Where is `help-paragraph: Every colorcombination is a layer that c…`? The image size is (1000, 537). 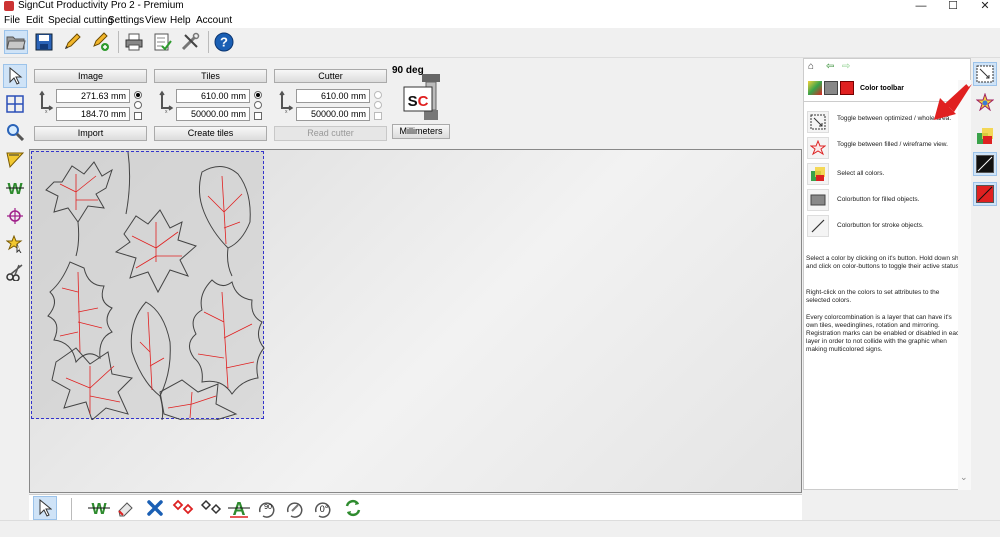
help-paragraph: Every colorcombination is a layer that c… is located at coordinates (884, 333).